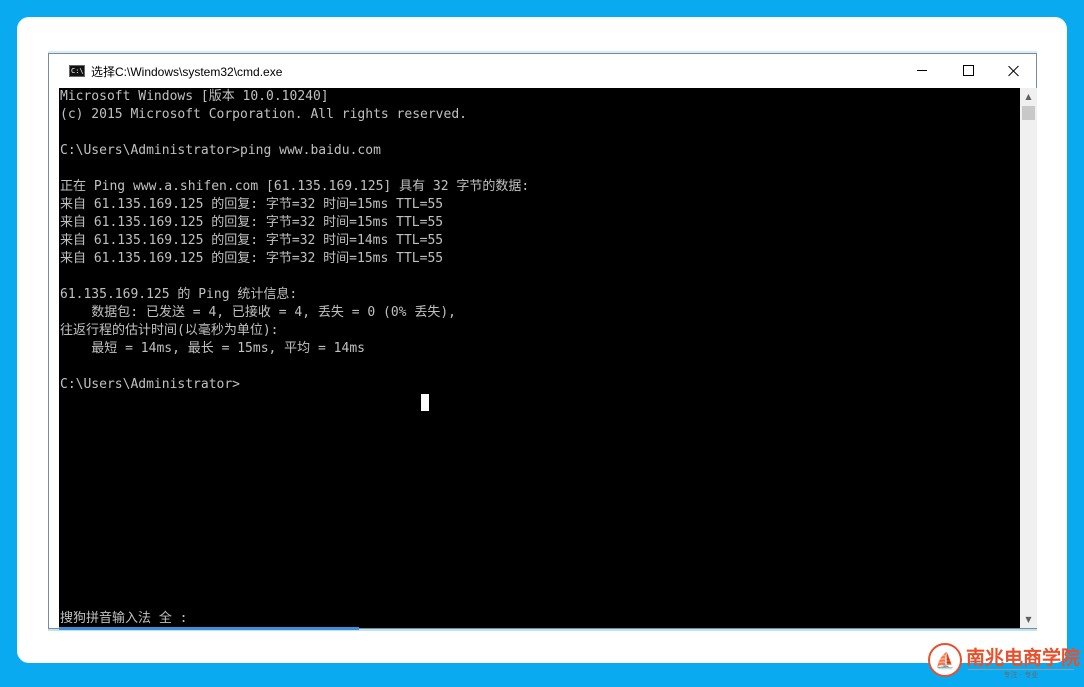  Describe the element at coordinates (945, 660) in the screenshot. I see `logo-emblem-icon: ⛵` at that location.